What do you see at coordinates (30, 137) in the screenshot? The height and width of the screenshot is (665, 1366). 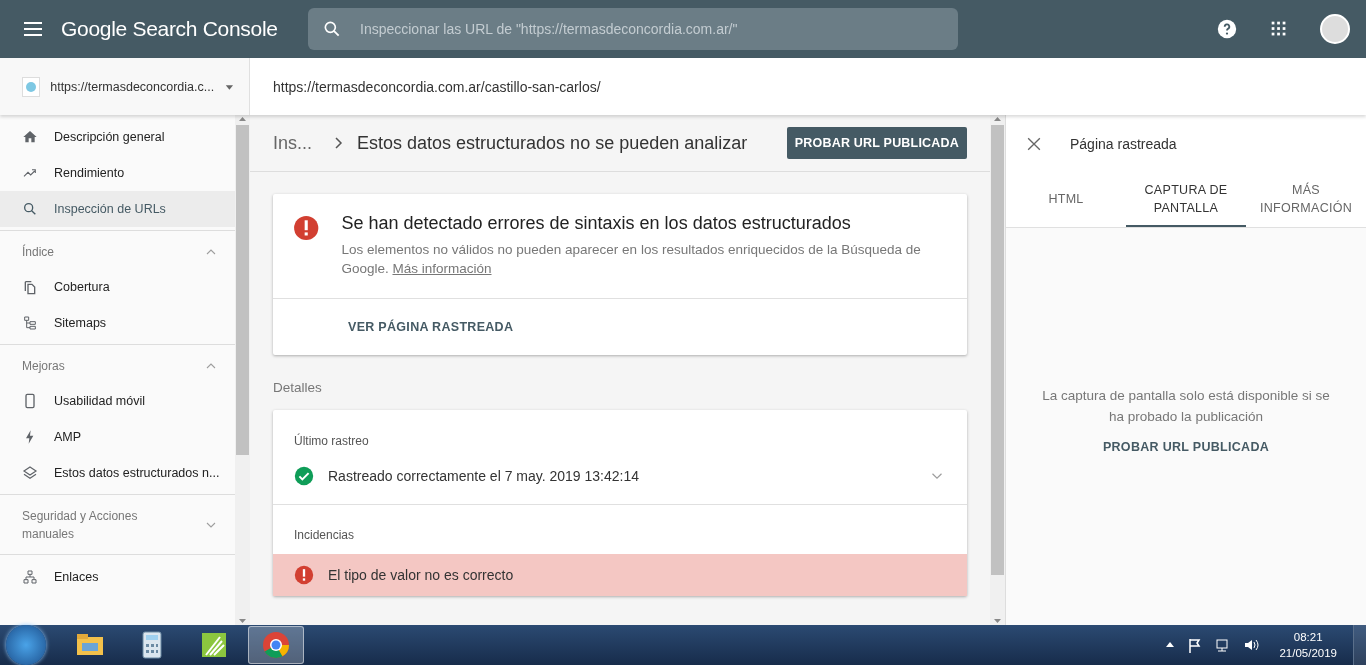 I see `home-icon` at bounding box center [30, 137].